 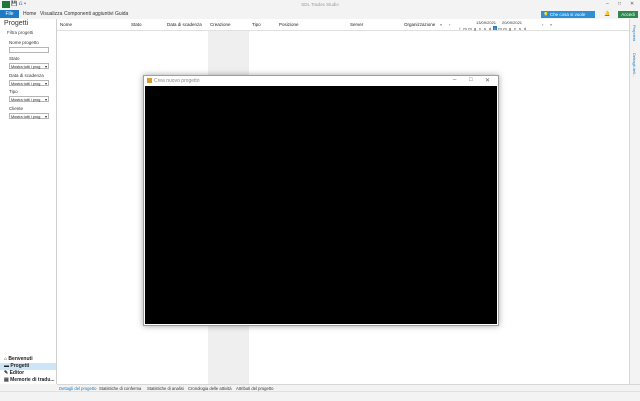 I want to click on status-select-value: Mostra tutti i prog, so click(x=26, y=67).